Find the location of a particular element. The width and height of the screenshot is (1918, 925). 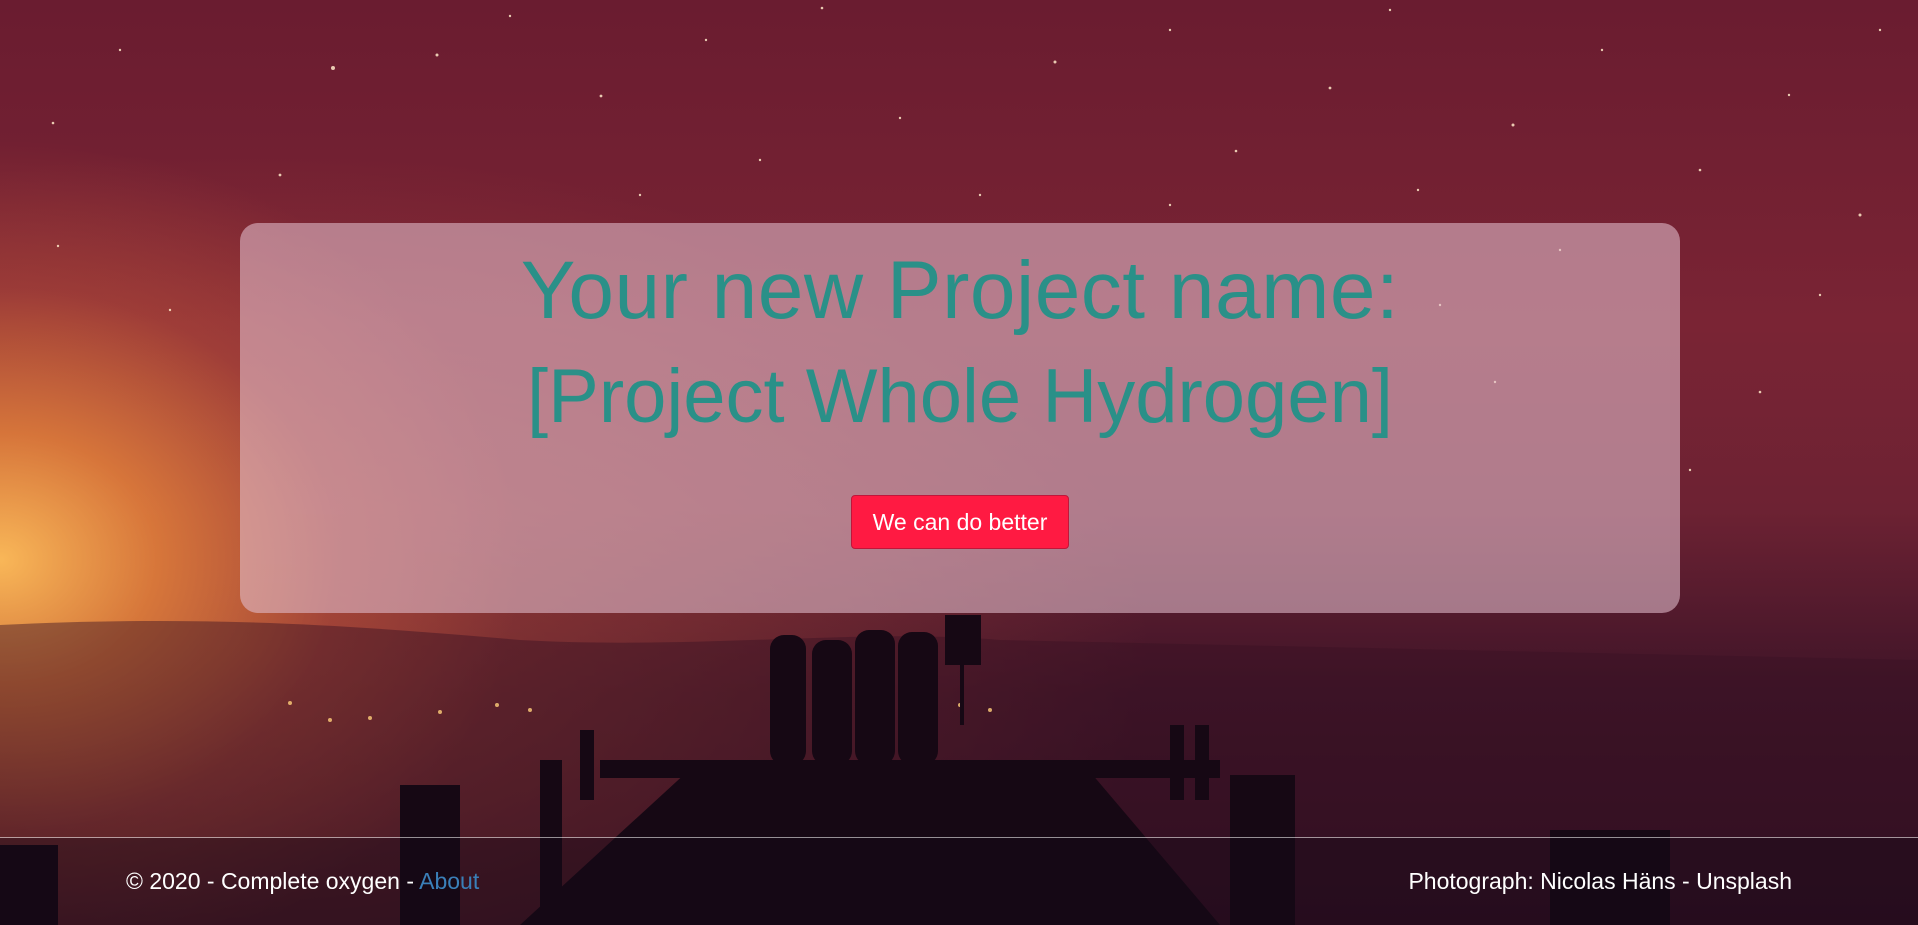

project-name: [Project Whole Hydrogen] is located at coordinates (960, 396).